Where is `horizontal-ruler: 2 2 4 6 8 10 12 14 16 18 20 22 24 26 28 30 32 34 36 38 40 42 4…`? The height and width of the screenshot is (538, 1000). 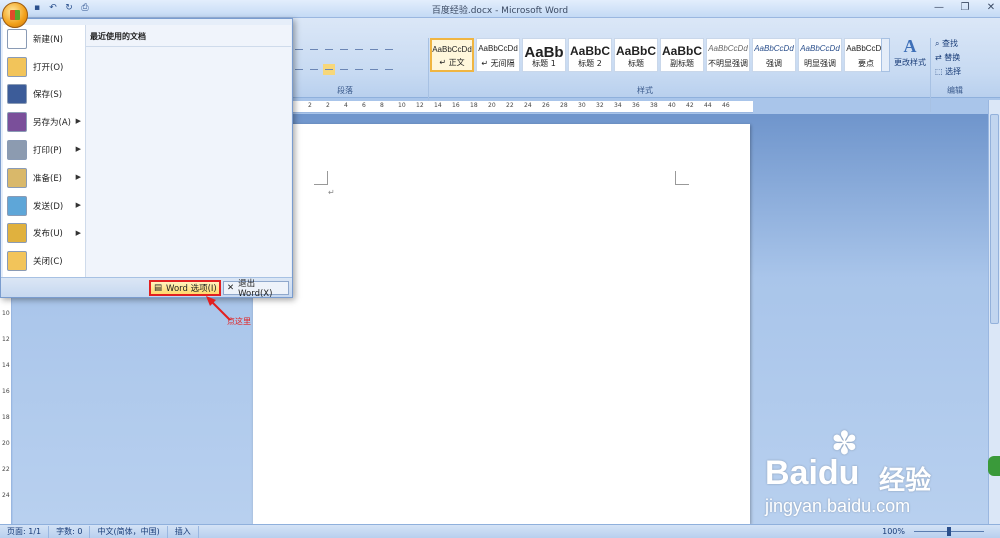
horizontal-ruler: 2 2 4 6 8 10 12 14 16 18 20 22 24 26 28 30 32 34 36 38 40 42 4… is located at coordinates (503, 107).